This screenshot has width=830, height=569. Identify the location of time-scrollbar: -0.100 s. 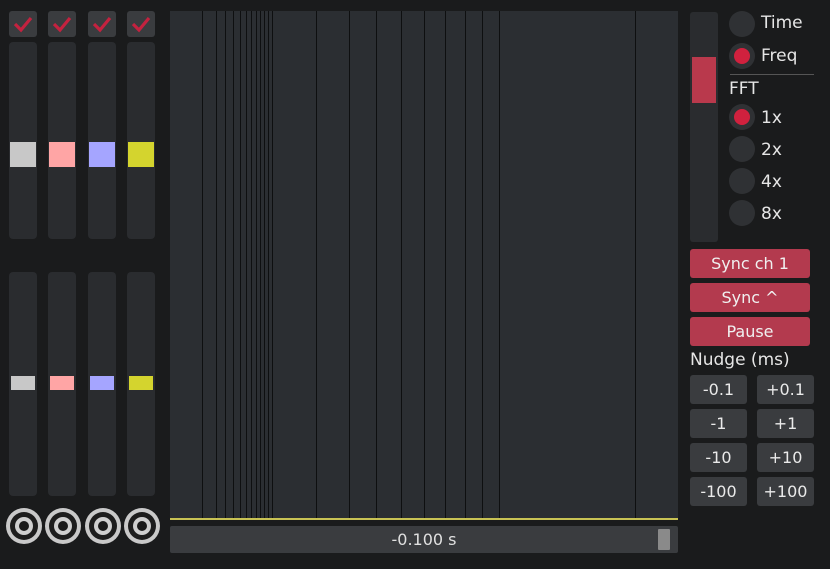
(424, 539).